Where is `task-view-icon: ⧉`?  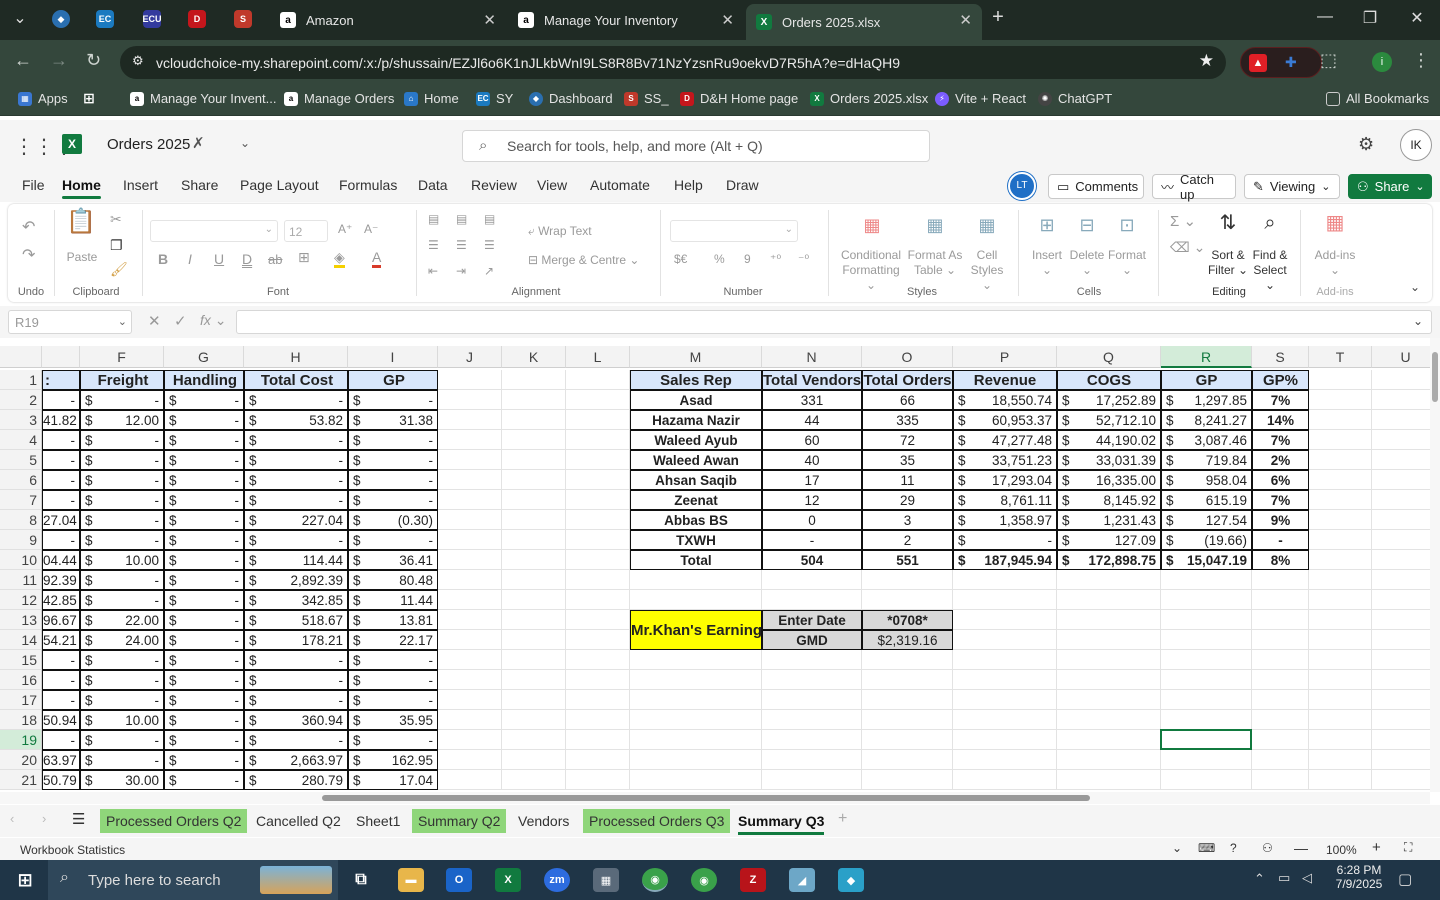
task-view-icon: ⧉ is located at coordinates (361, 880).